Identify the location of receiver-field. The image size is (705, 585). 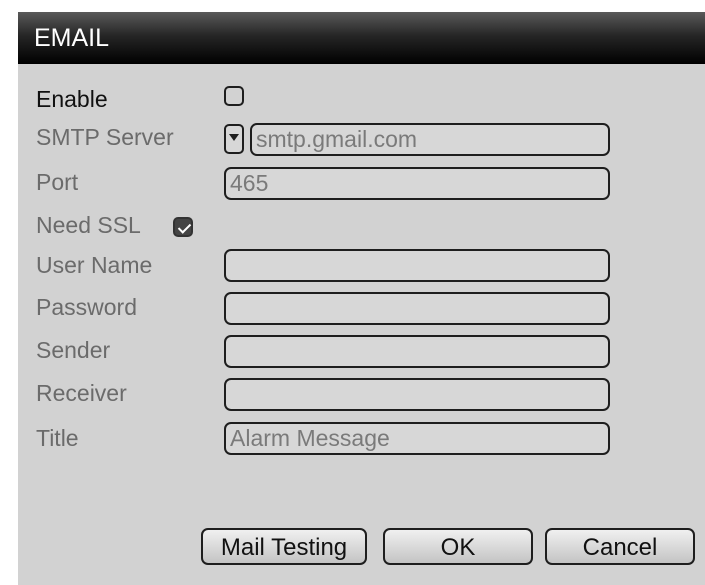
(417, 394).